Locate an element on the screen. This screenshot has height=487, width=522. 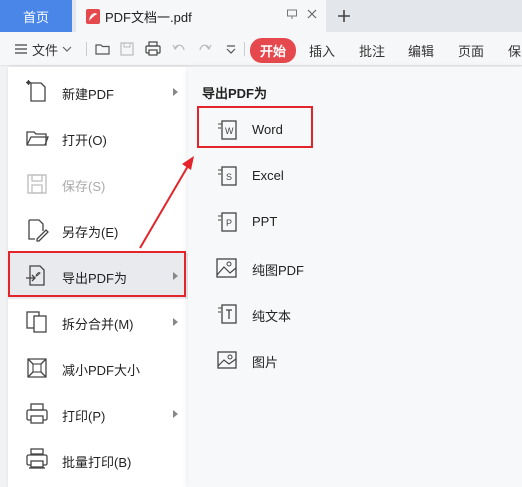
undo-icon is located at coordinates (179, 49).